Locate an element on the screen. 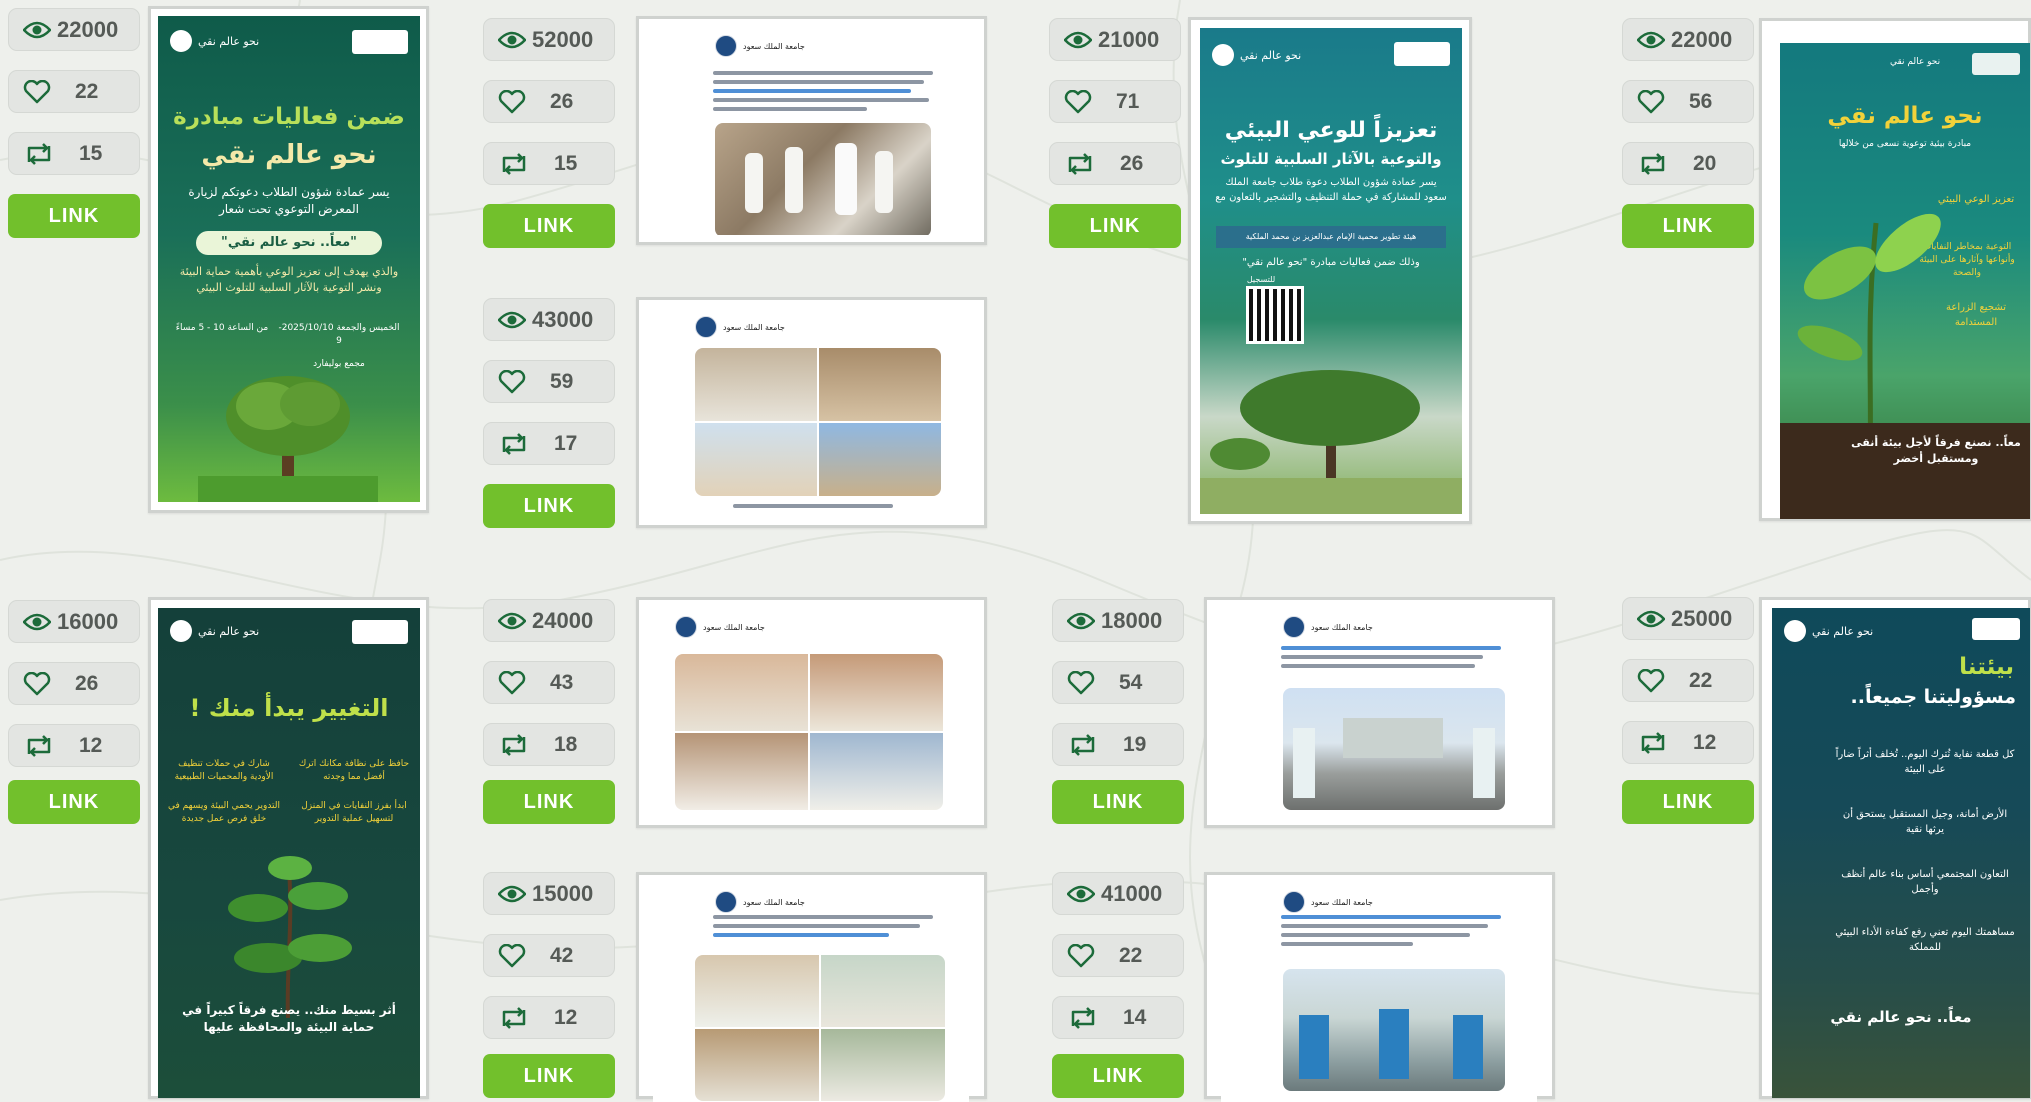 This screenshot has height=1102, width=2031. poster-title: بيئتنا is located at coordinates (1986, 667).